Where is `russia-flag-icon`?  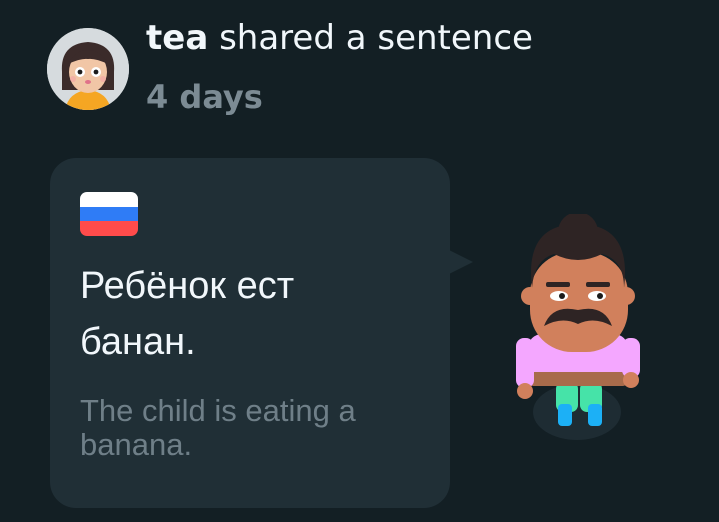 russia-flag-icon is located at coordinates (109, 214).